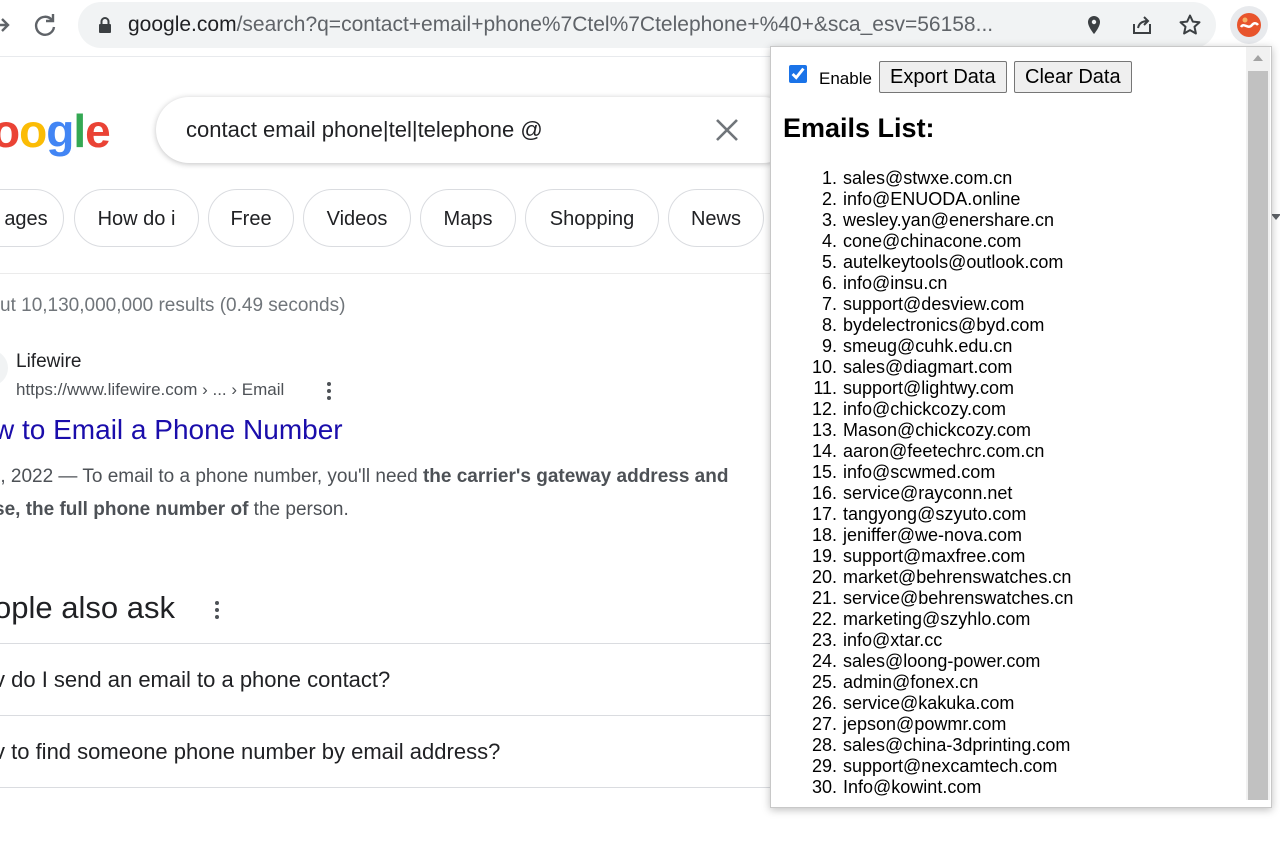 The width and height of the screenshot is (1280, 860). Describe the element at coordinates (937, 430) in the screenshot. I see `email-address: Mason@chickcozy.com` at that location.